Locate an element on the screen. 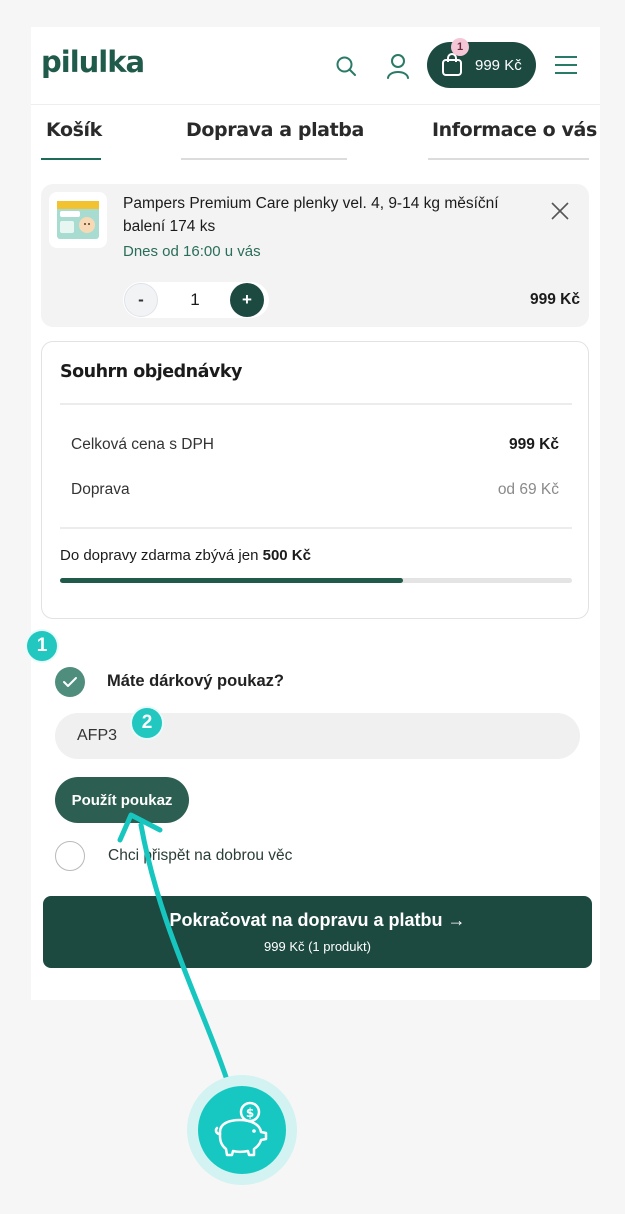 This screenshot has width=625, height=1214. quantity-stepper: - 1 + is located at coordinates (196, 300).